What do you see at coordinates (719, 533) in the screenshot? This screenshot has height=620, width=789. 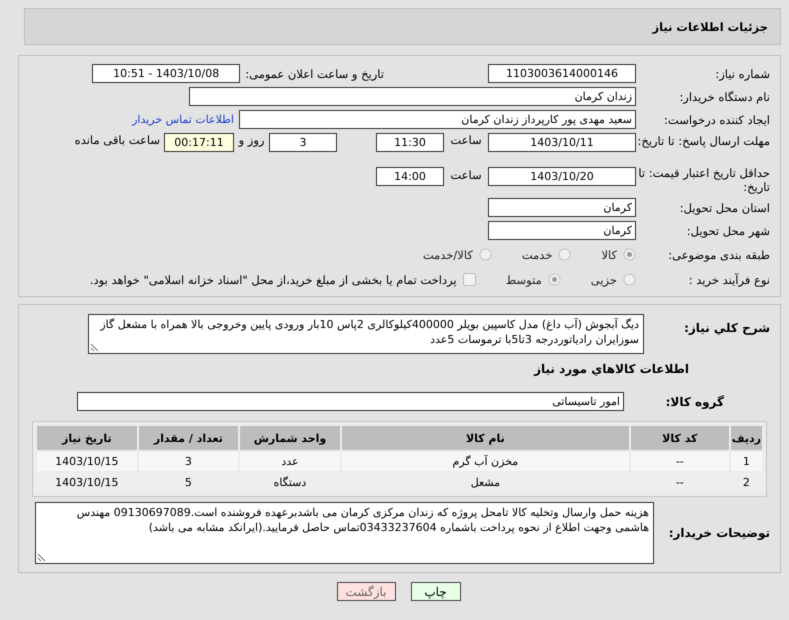 I see `field-label: توضیحات خریدار:` at bounding box center [719, 533].